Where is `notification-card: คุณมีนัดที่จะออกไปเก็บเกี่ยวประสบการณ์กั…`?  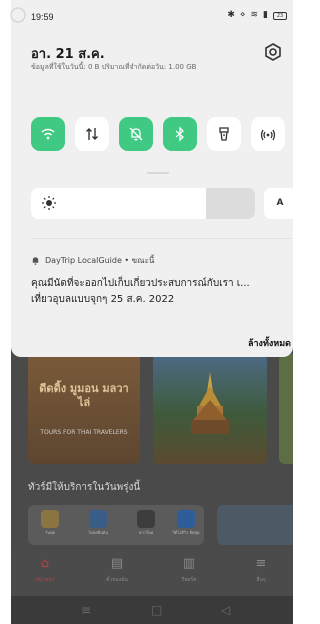 notification-card: คุณมีนัดที่จะออกไปเก็บเกี่ยวประสบการณ์กั… is located at coordinates (166, 292).